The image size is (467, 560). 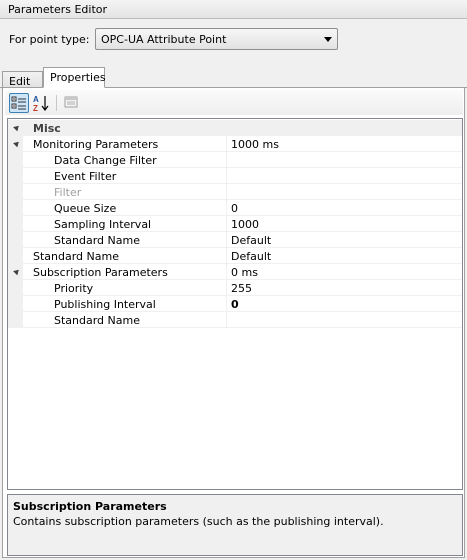 I want to click on point-type-label: For point type:, so click(x=49, y=39).